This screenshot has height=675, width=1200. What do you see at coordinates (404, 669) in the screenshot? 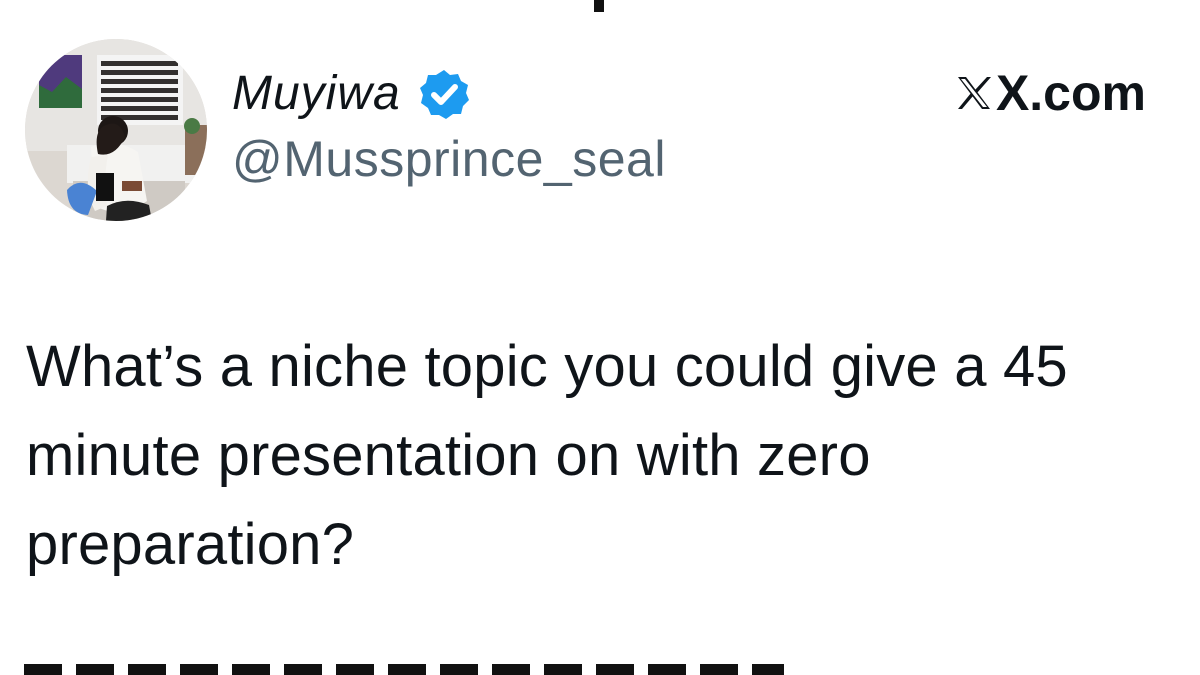
I see `cropped-timestamp-fragment` at bounding box center [404, 669].